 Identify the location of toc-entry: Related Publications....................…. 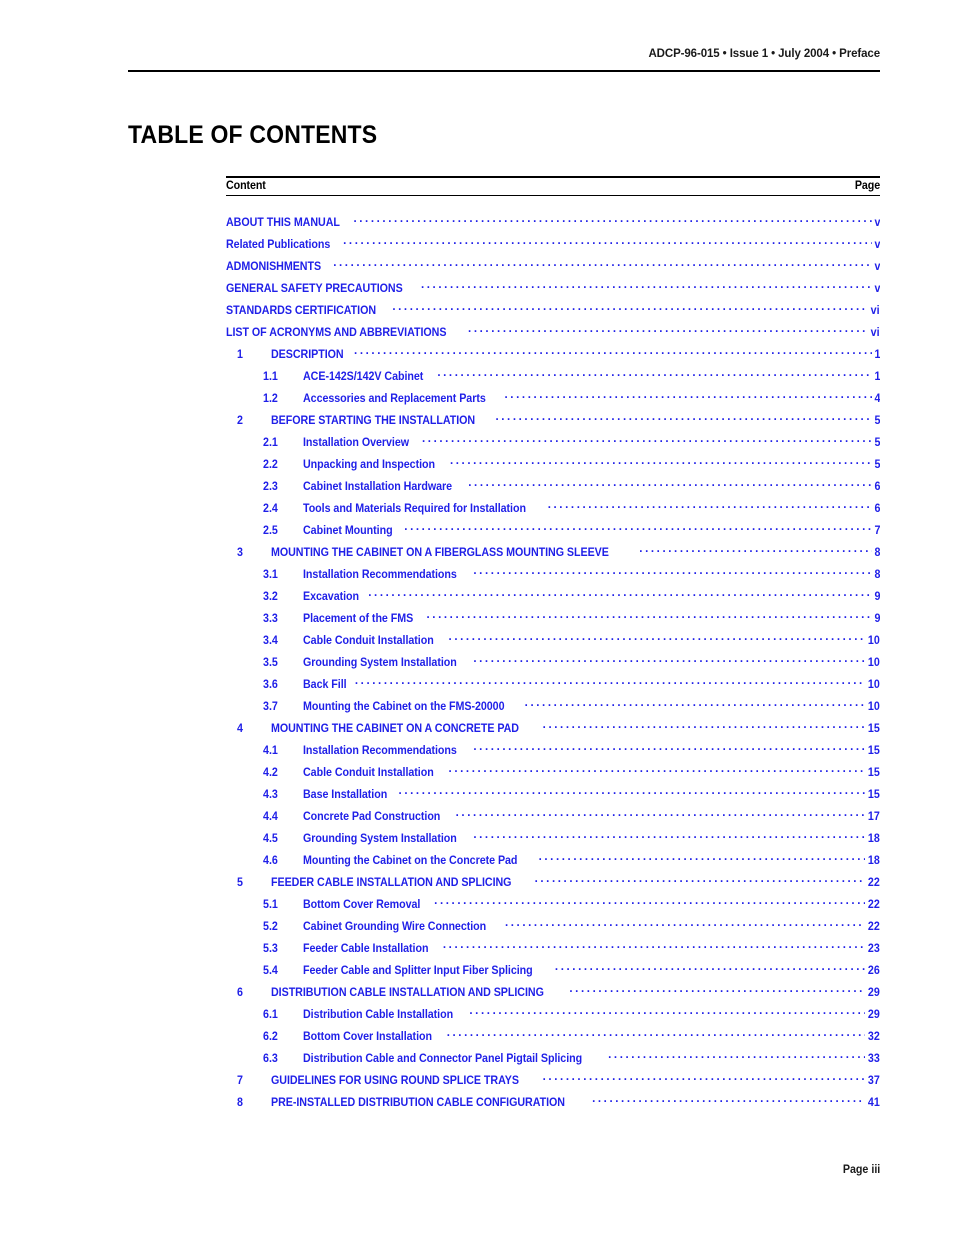
(553, 248).